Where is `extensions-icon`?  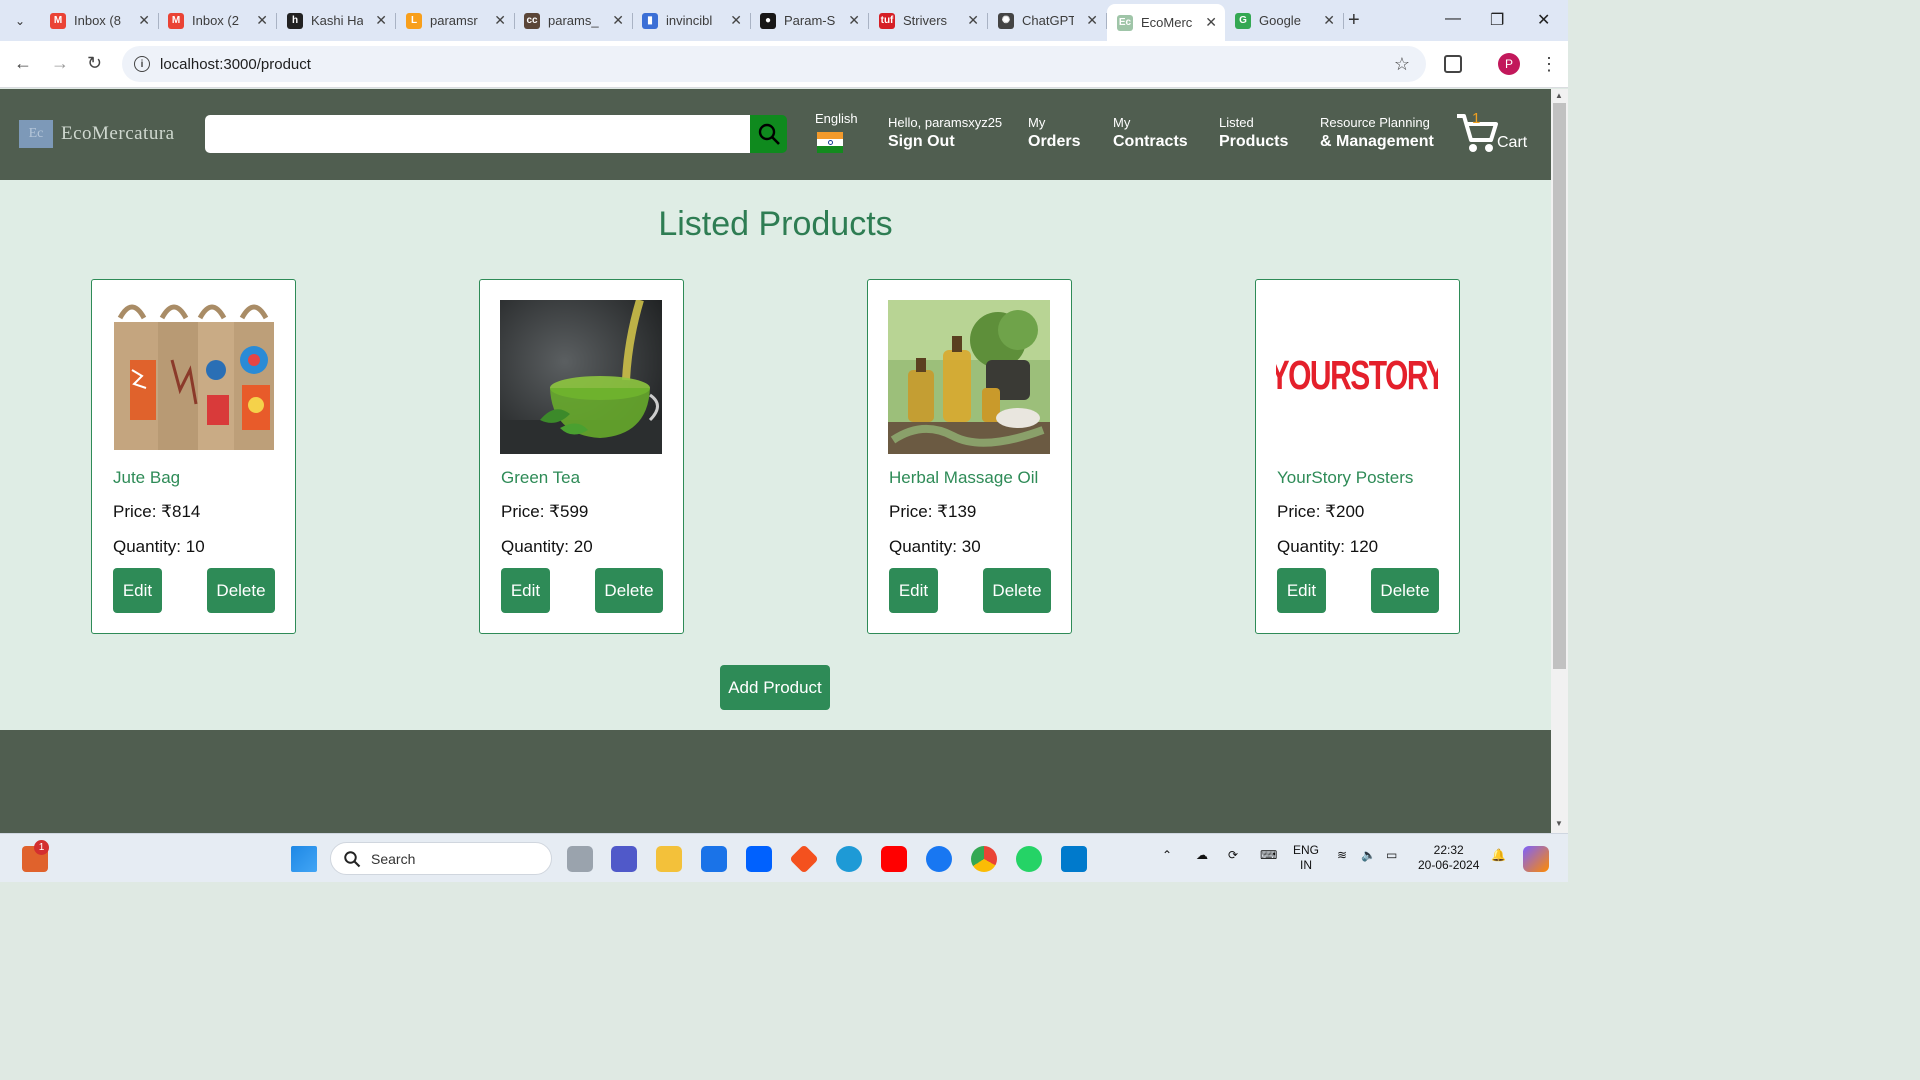 extensions-icon is located at coordinates (1453, 64).